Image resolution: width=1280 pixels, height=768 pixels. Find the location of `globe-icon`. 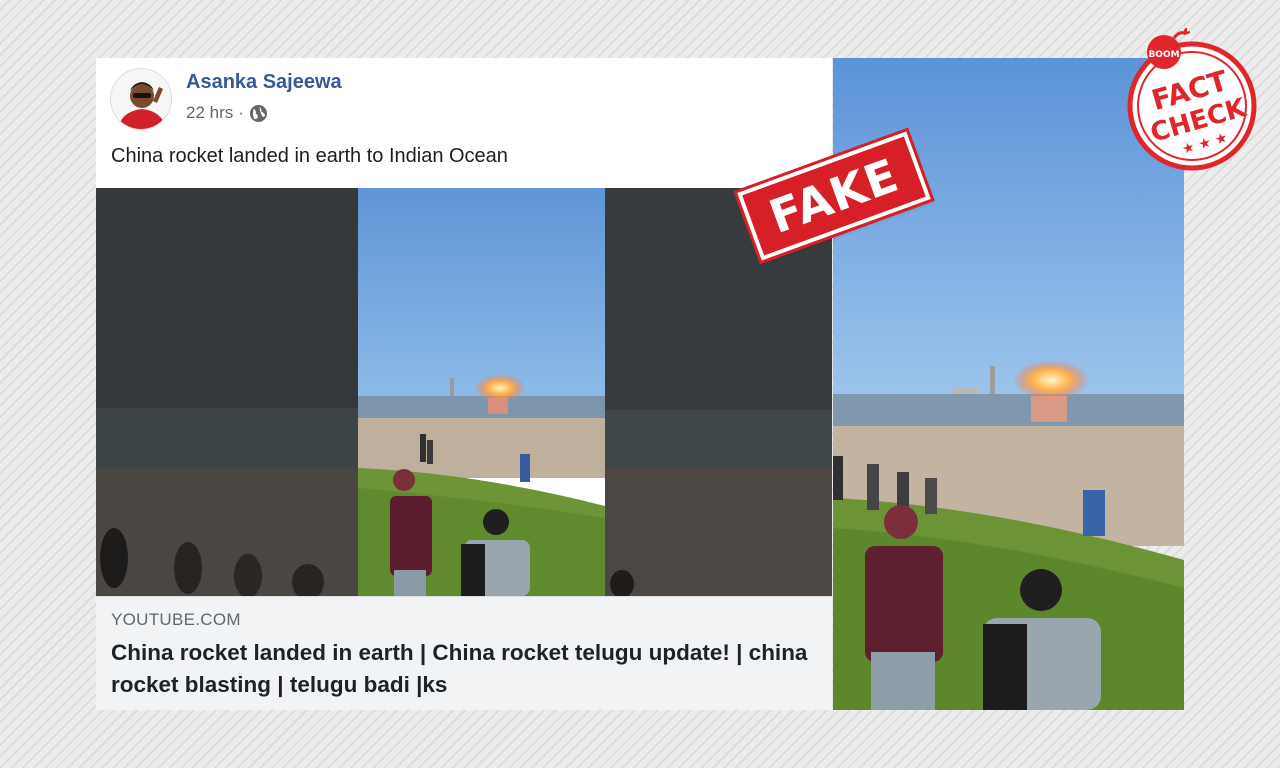

globe-icon is located at coordinates (258, 113).